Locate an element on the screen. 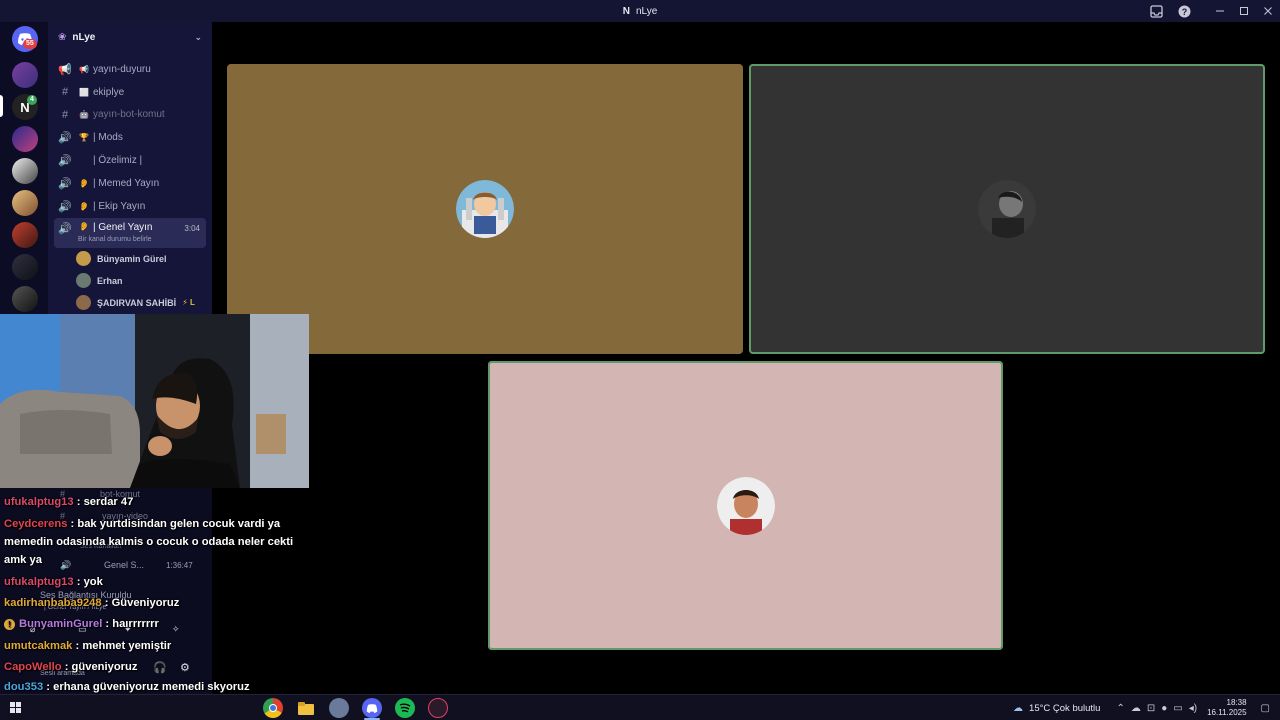 This screenshot has width=1280, height=720. channel-item: 🔊 🏆 | Mods is located at coordinates (130, 137).